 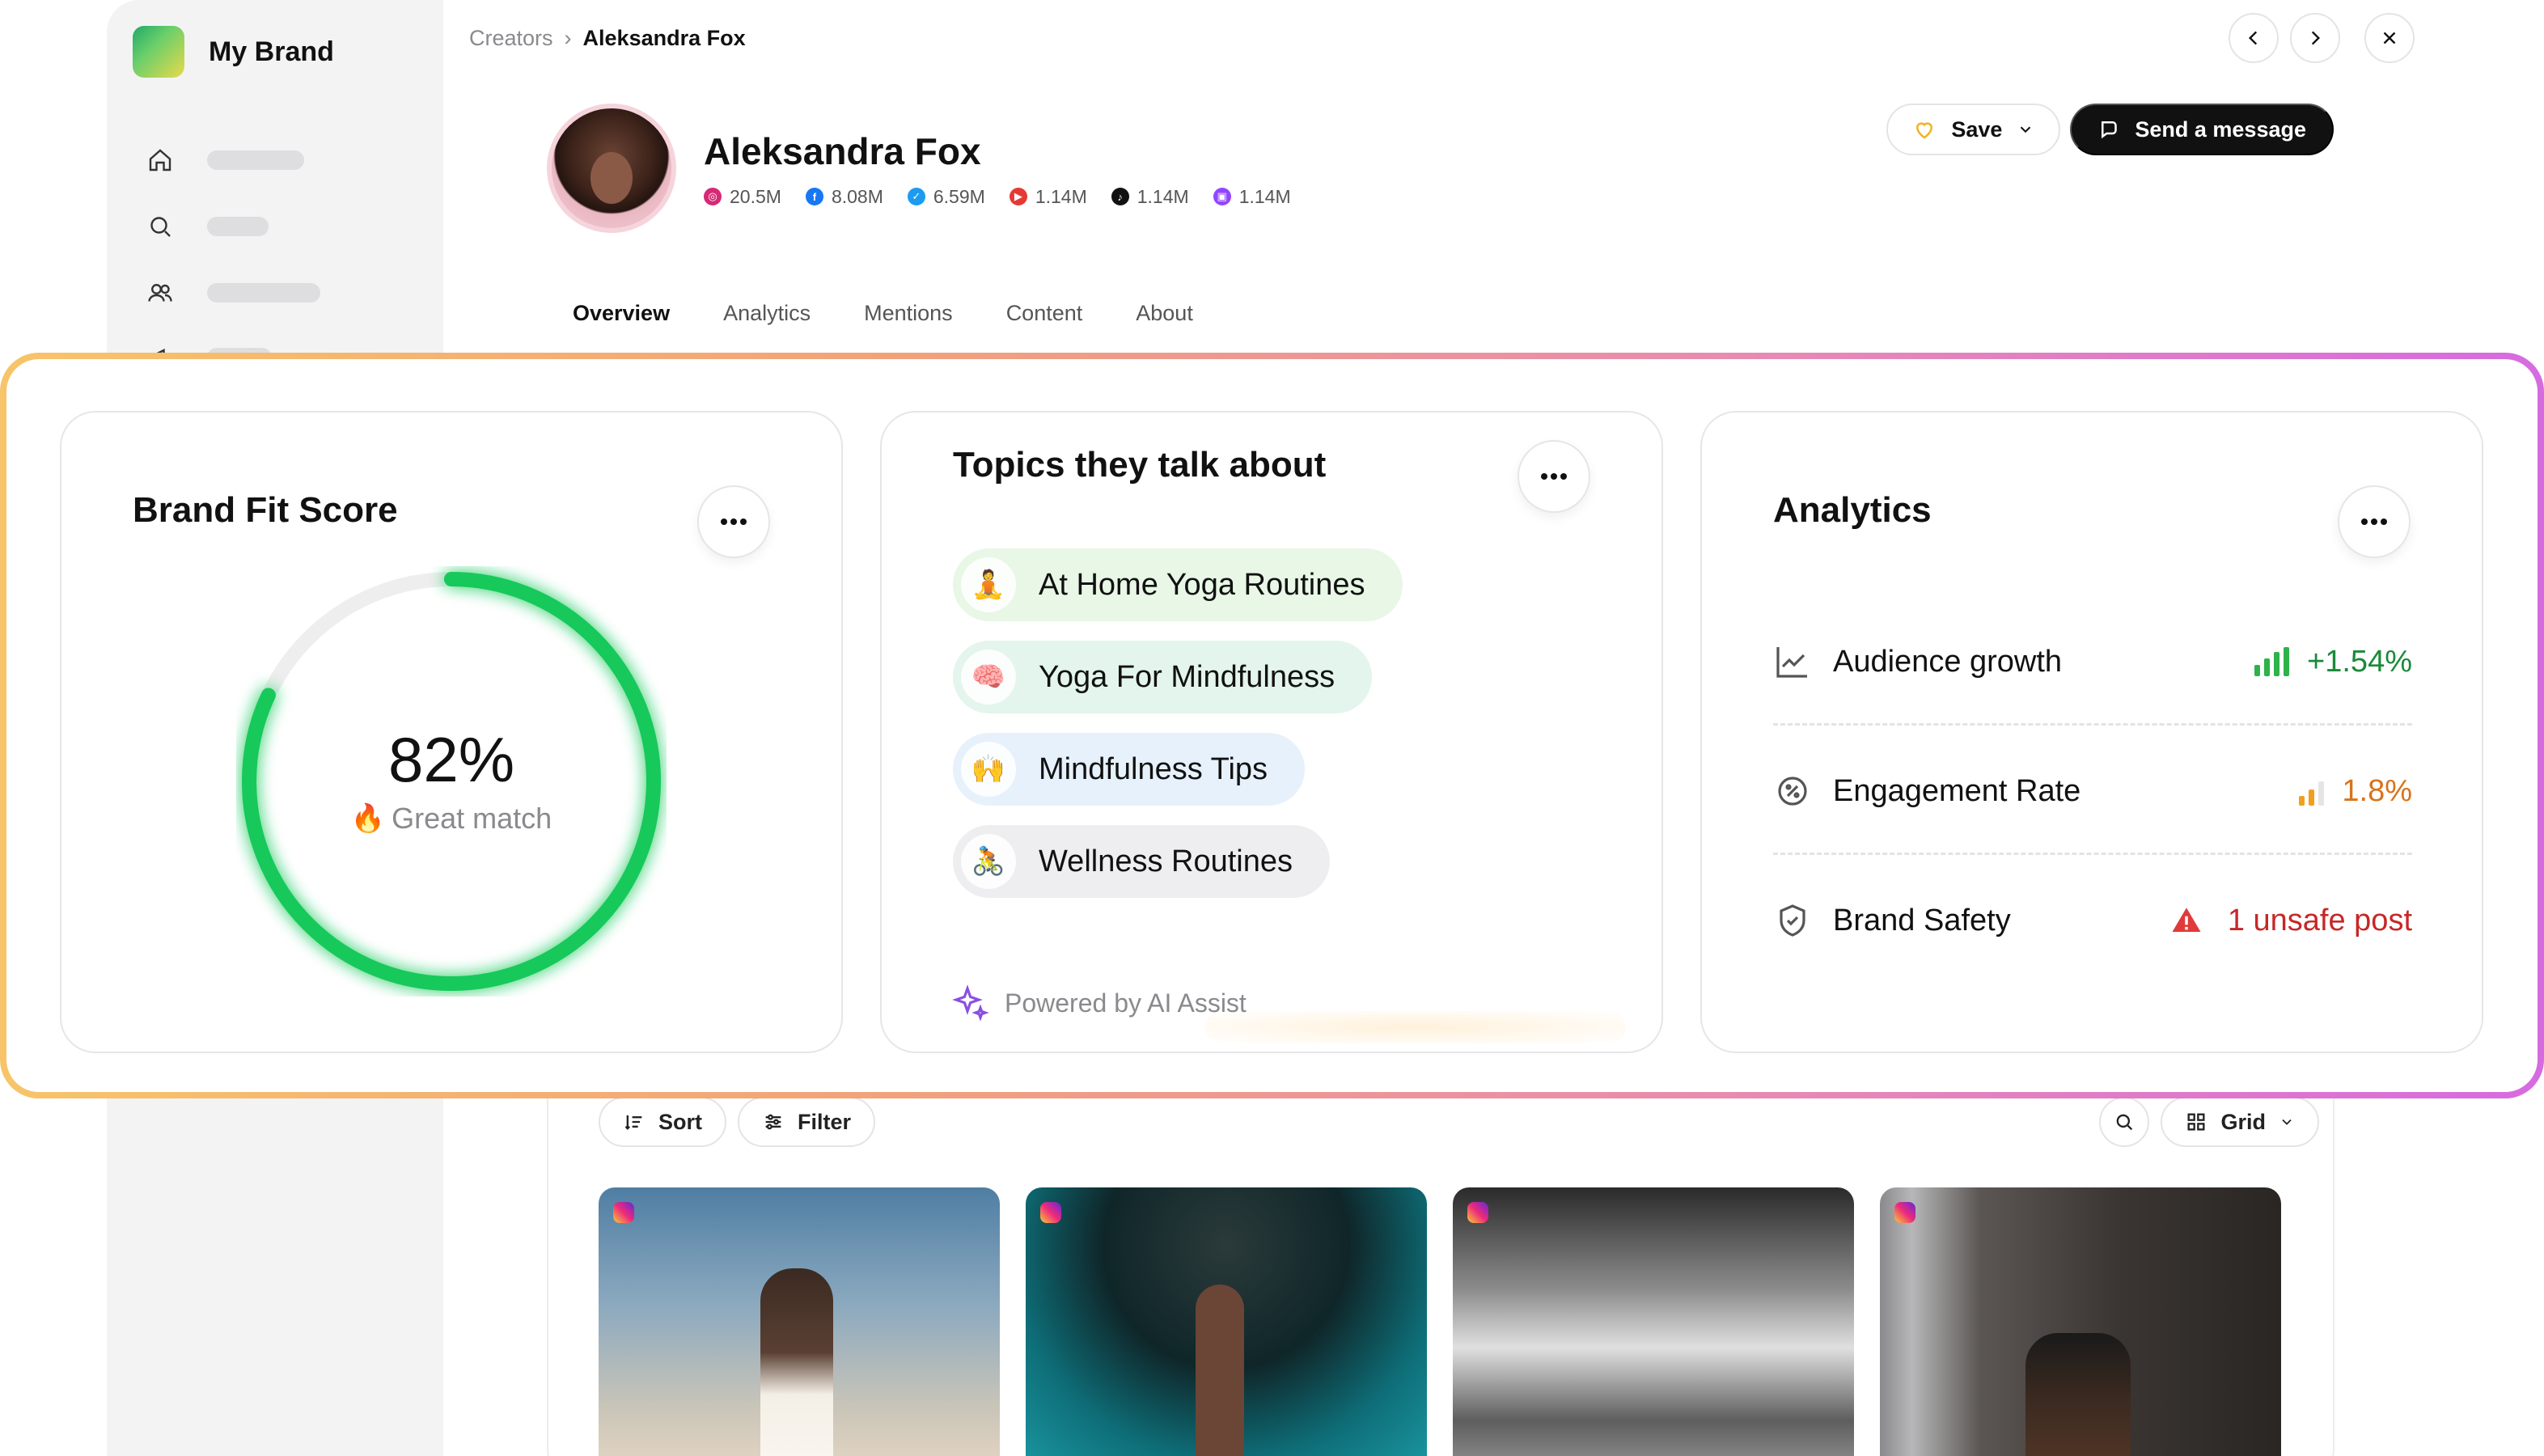 I want to click on bars-low-icon, so click(x=2311, y=791).